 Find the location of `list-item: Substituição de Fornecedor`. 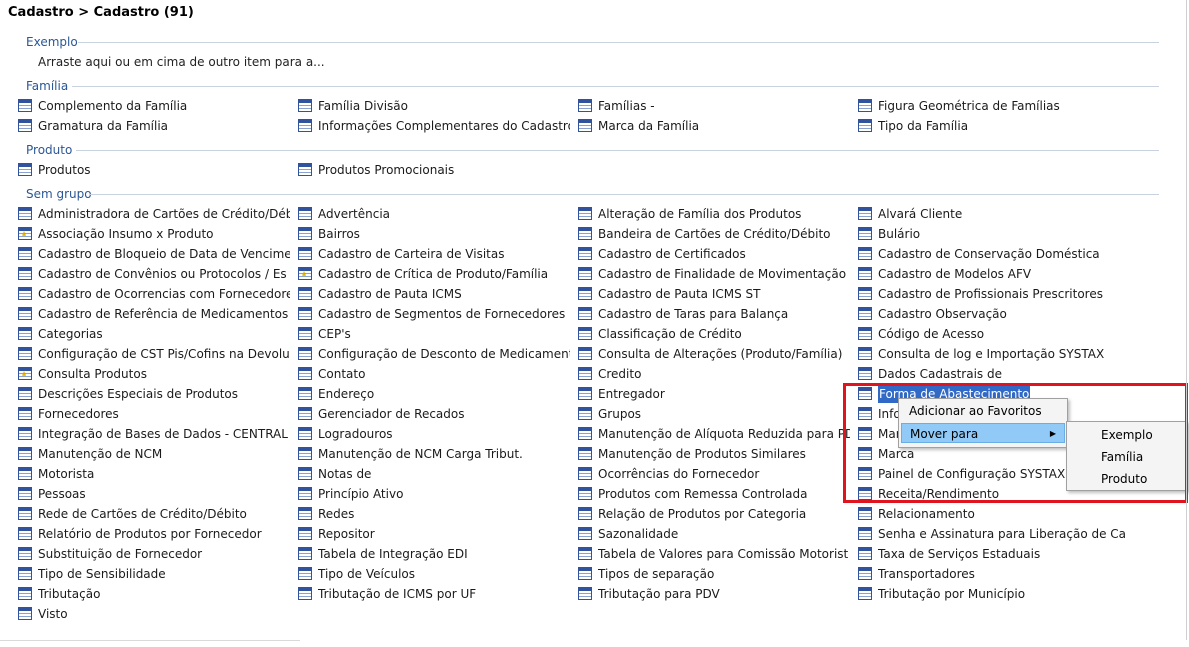

list-item: Substituição de Fornecedor is located at coordinates (154, 554).